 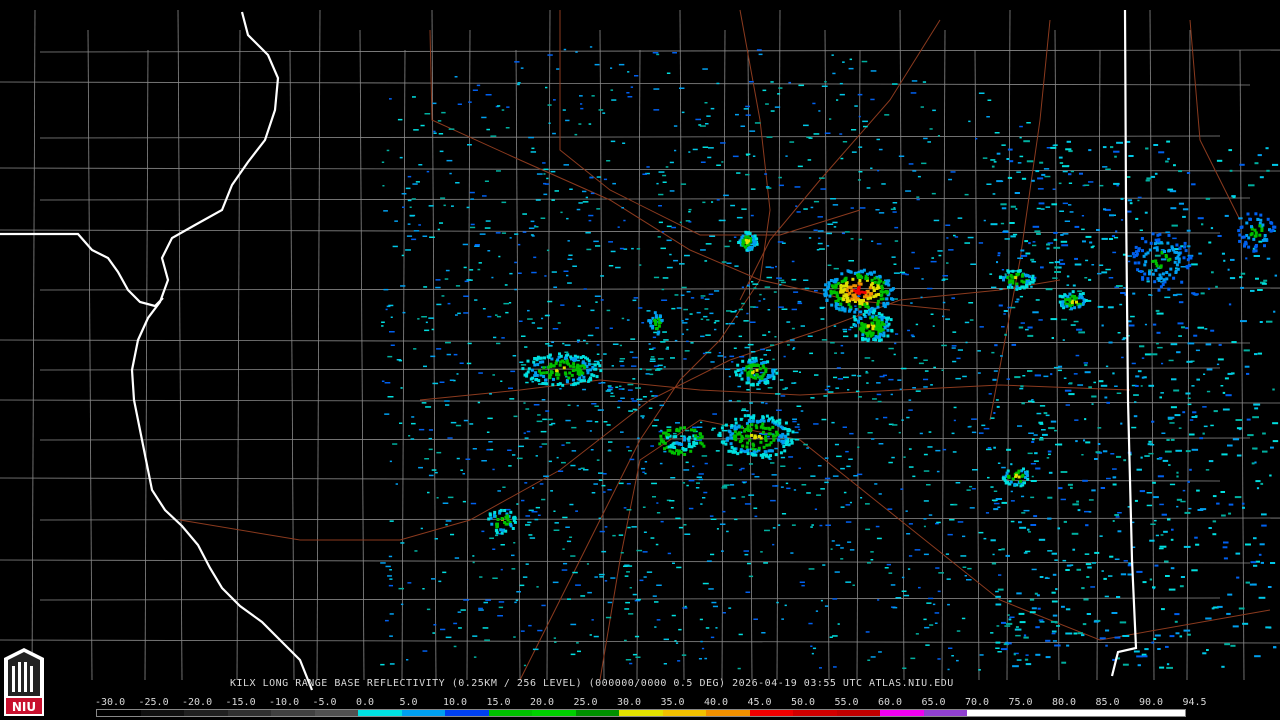 What do you see at coordinates (933, 702) in the screenshot?
I see `scale-label: 65.0` at bounding box center [933, 702].